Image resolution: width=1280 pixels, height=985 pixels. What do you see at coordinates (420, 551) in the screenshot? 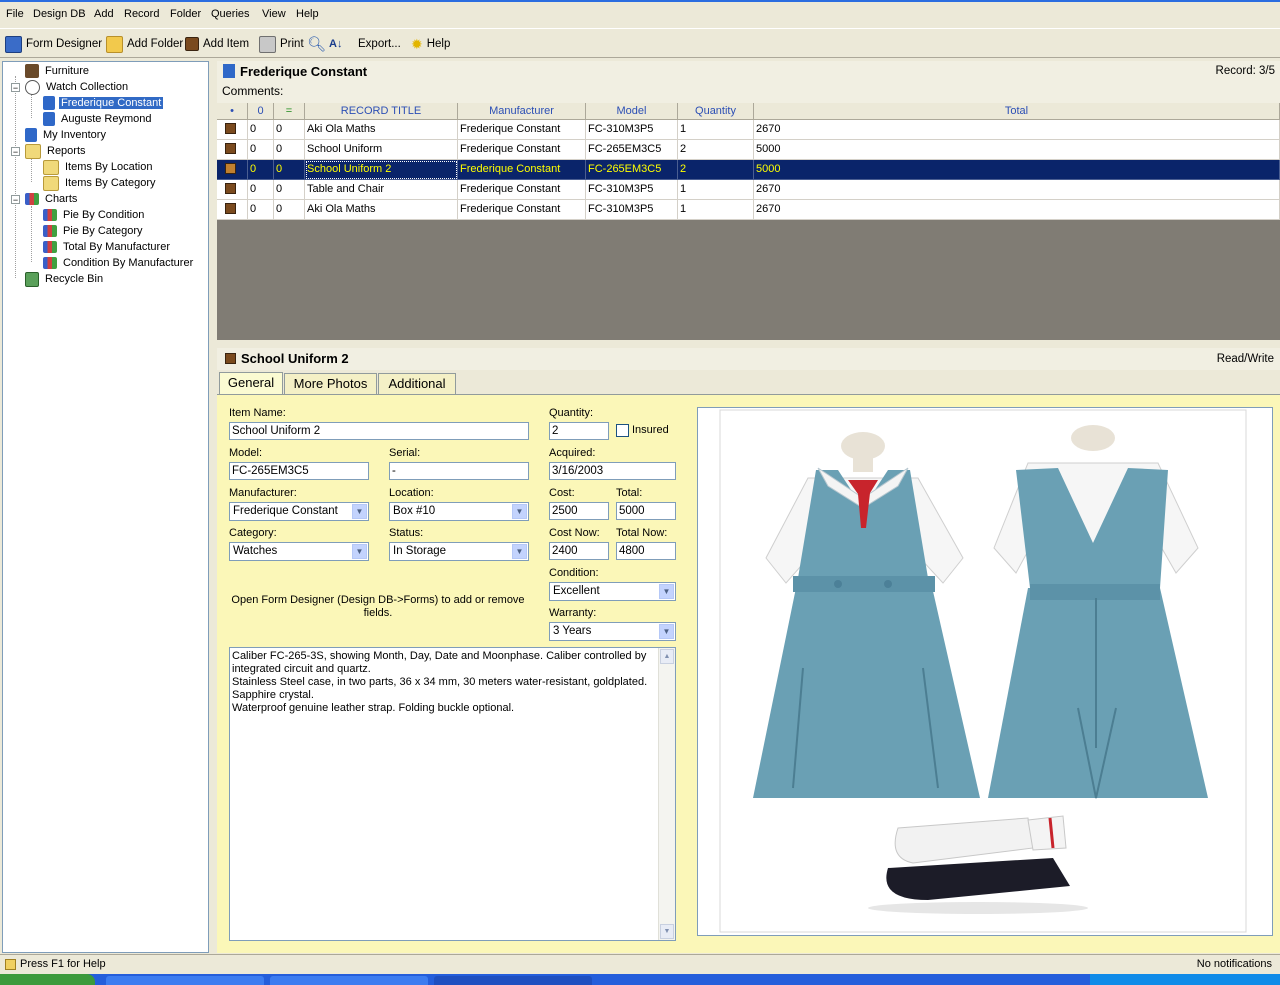
I see `status-value: In Storage` at bounding box center [420, 551].